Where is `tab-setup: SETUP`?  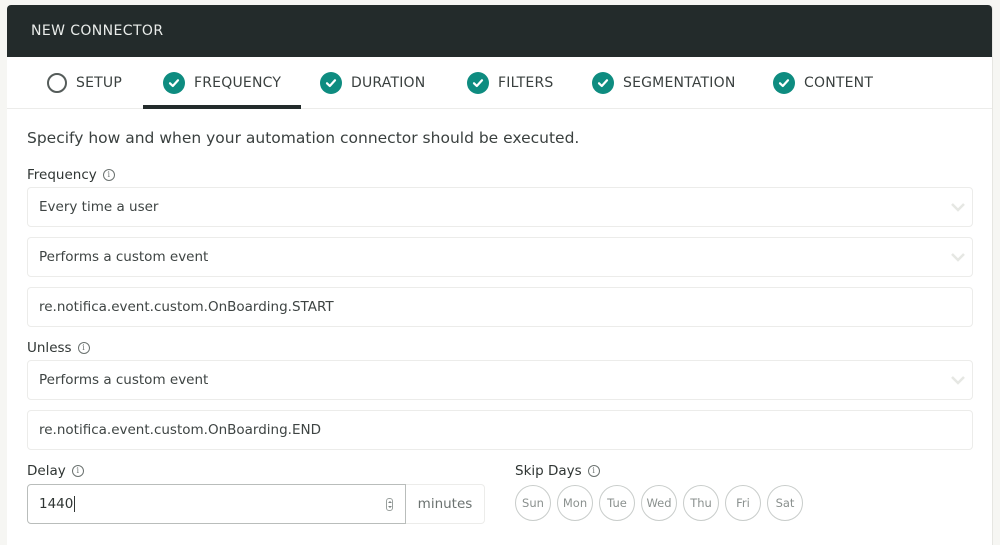
tab-setup: SETUP is located at coordinates (84, 82).